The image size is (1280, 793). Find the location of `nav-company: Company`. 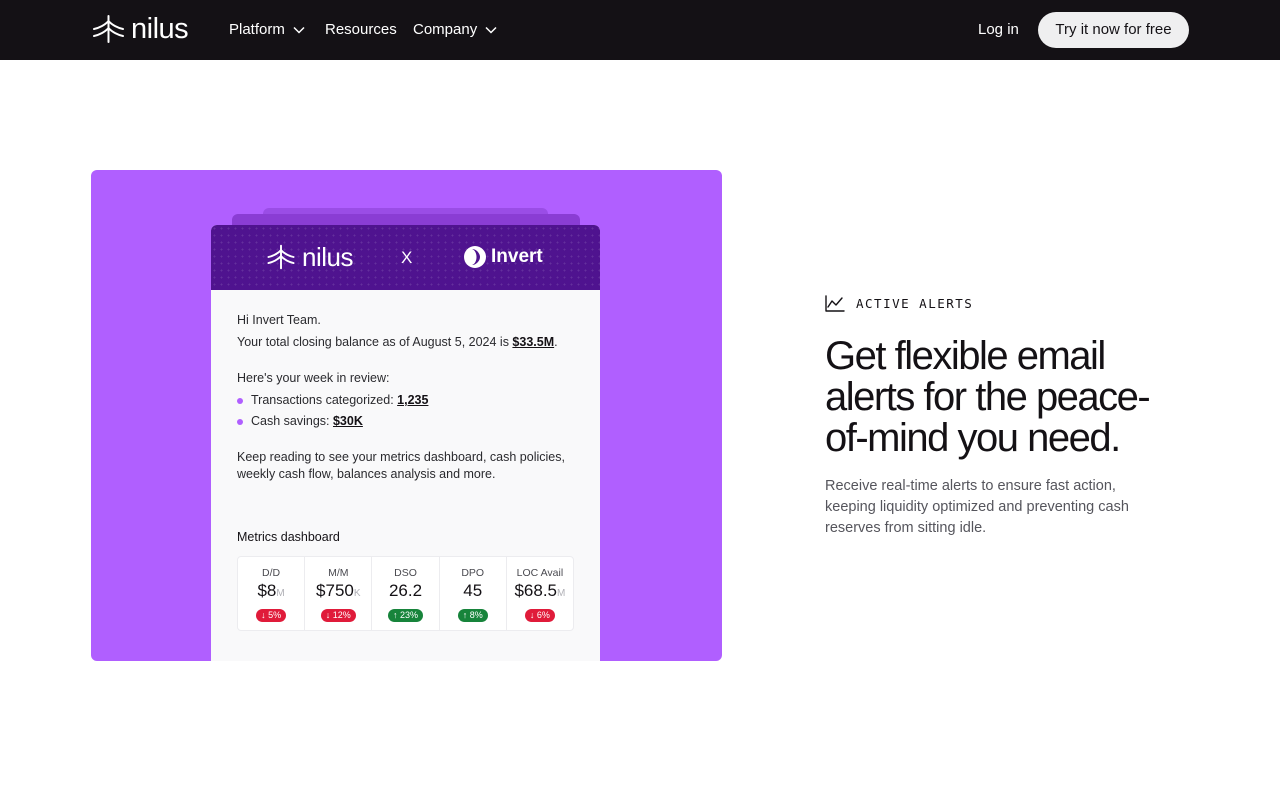

nav-company: Company is located at coordinates (455, 30).